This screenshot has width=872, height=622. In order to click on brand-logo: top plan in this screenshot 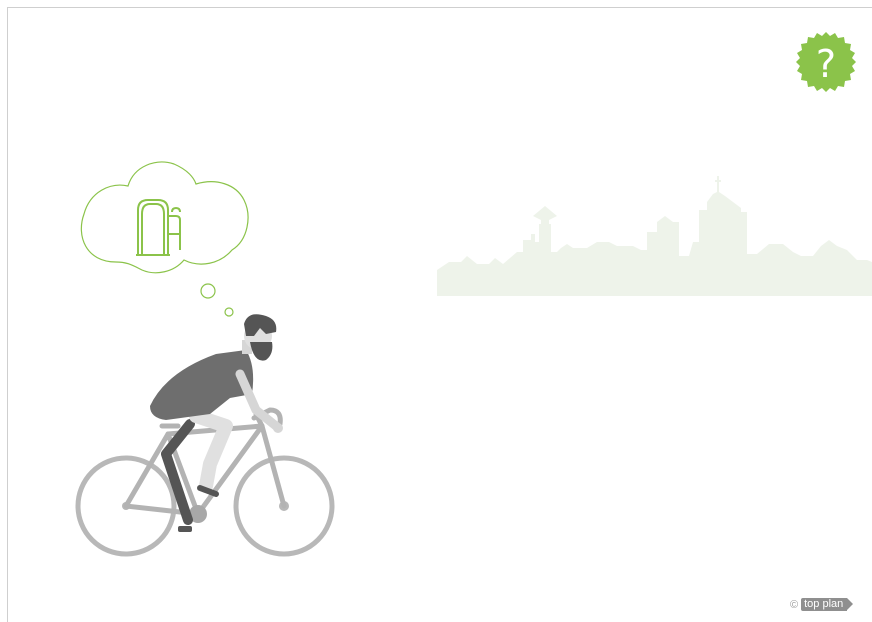, I will do `click(827, 604)`.